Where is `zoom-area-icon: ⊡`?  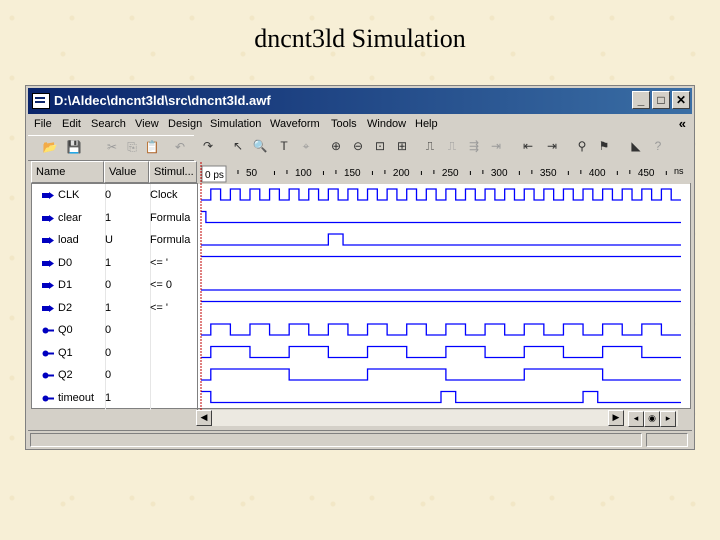
zoom-area-icon: ⊡ is located at coordinates (380, 146).